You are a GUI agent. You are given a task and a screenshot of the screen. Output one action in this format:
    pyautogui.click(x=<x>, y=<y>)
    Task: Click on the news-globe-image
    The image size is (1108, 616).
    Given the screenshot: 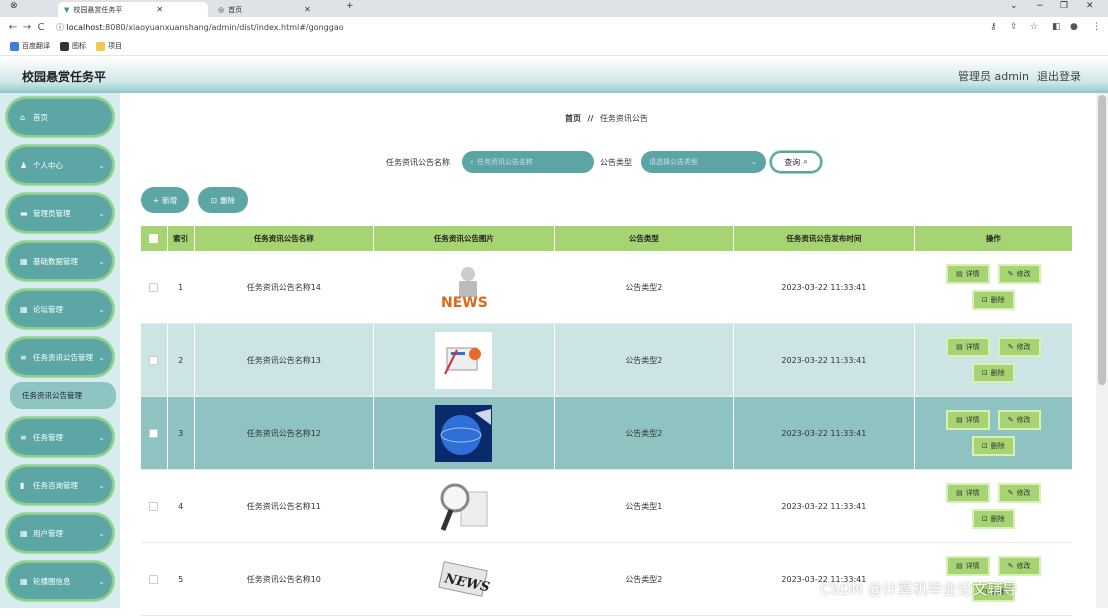 What is the action you would take?
    pyautogui.click(x=464, y=433)
    